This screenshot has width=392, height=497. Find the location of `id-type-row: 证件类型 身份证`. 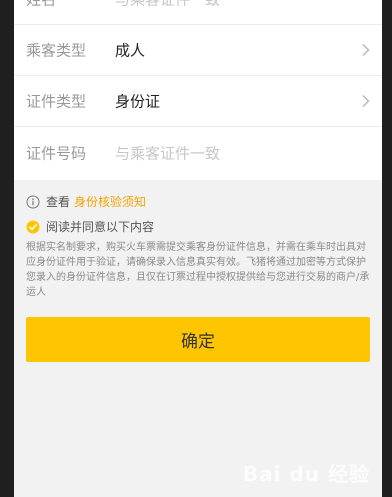

id-type-row: 证件类型 身份证 is located at coordinates (198, 101).